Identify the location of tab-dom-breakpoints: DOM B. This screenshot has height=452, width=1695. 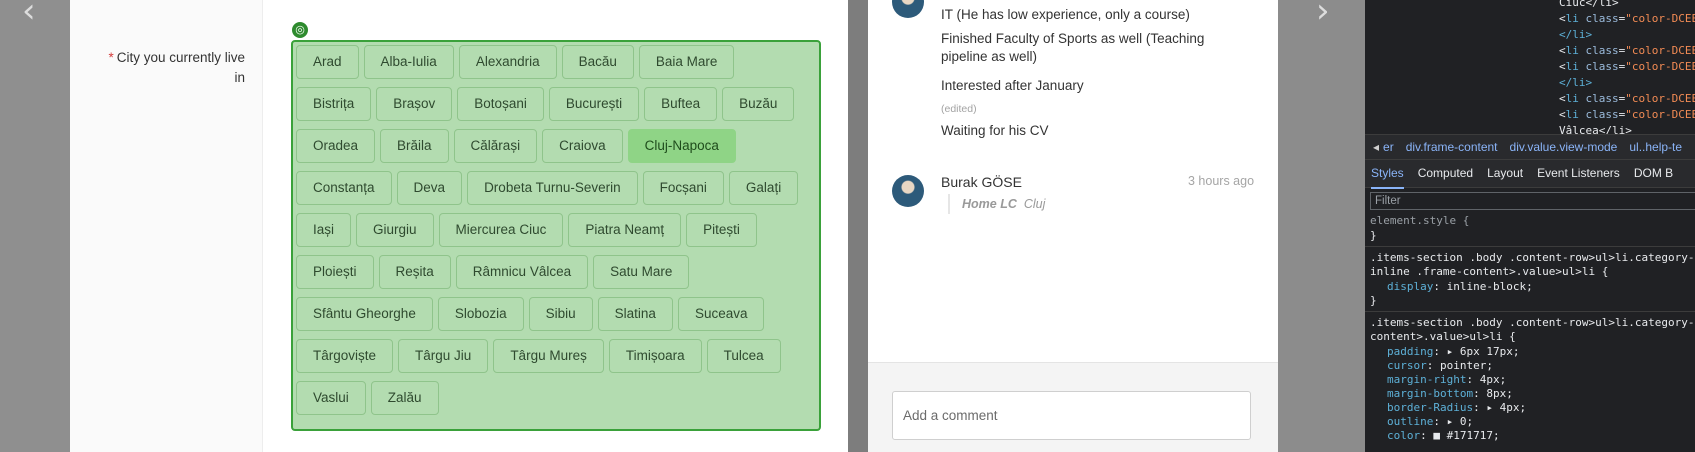
(1653, 173).